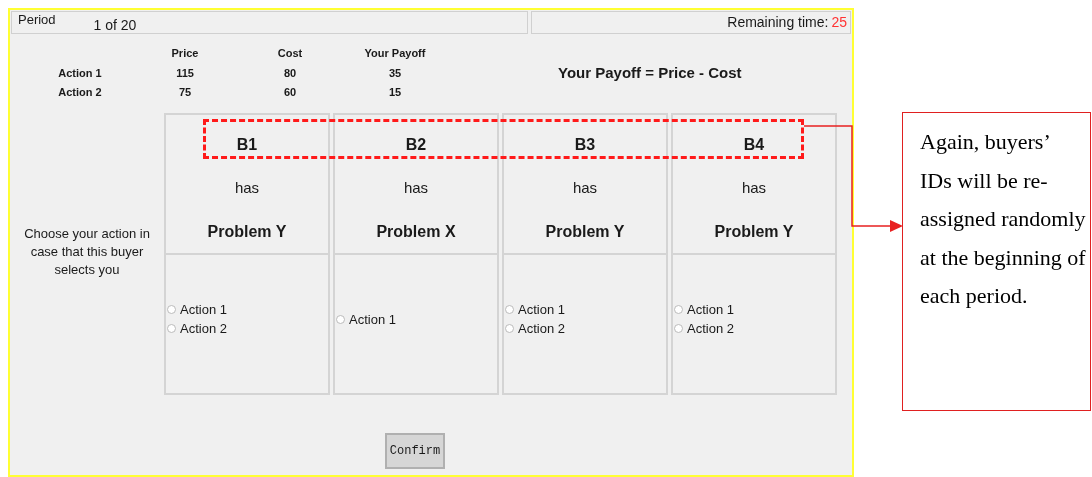  What do you see at coordinates (290, 93) in the screenshot?
I see `table-cell-text: 60` at bounding box center [290, 93].